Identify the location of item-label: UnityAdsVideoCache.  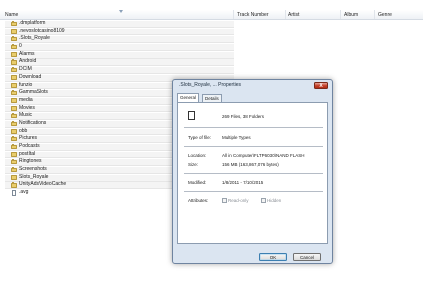
(43, 184).